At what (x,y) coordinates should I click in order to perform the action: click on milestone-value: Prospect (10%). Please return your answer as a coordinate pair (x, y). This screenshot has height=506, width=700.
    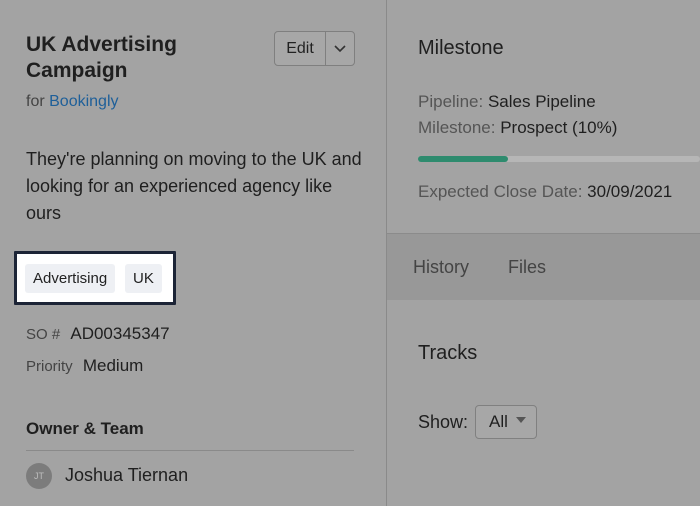
    Looking at the image, I should click on (559, 127).